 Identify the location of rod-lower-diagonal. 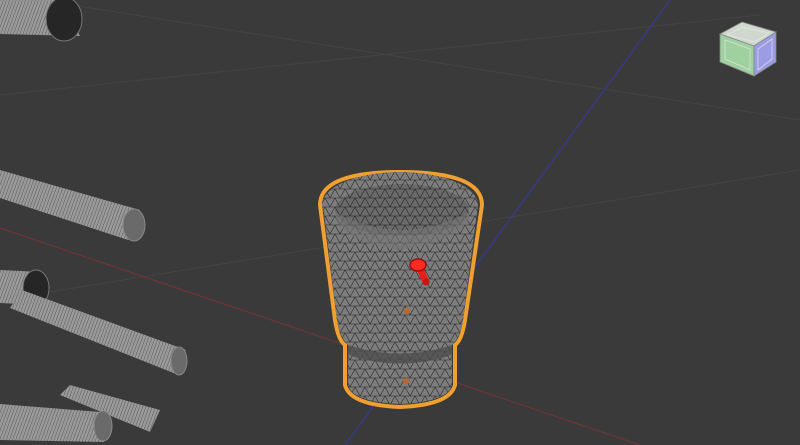
(99, 333).